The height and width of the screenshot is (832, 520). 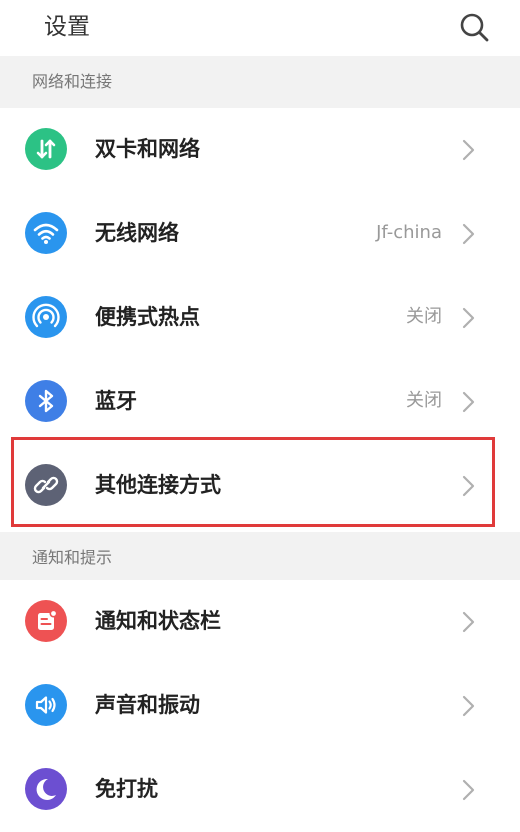 I want to click on settings-item-dual-sim: 双卡和网络, so click(x=260, y=150).